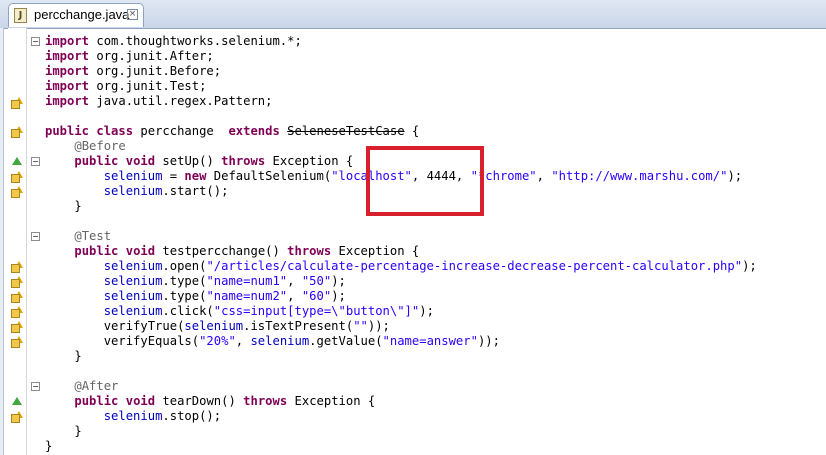  What do you see at coordinates (425, 181) in the screenshot?
I see `highlight-annotation-box` at bounding box center [425, 181].